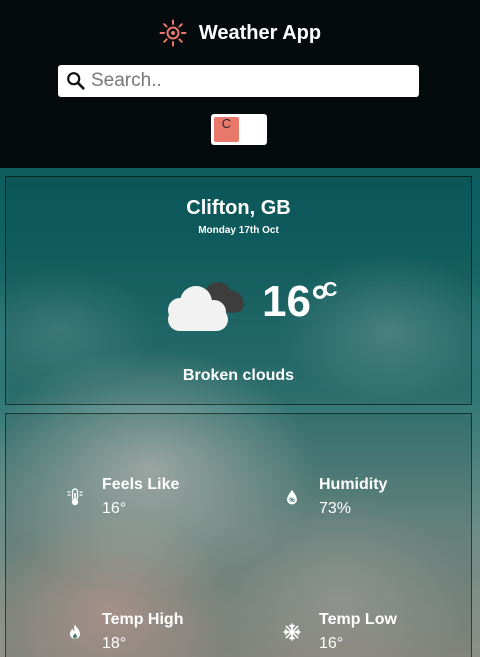 This screenshot has height=657, width=480. Describe the element at coordinates (238, 208) in the screenshot. I see `location-name: Clifton, GB` at that location.